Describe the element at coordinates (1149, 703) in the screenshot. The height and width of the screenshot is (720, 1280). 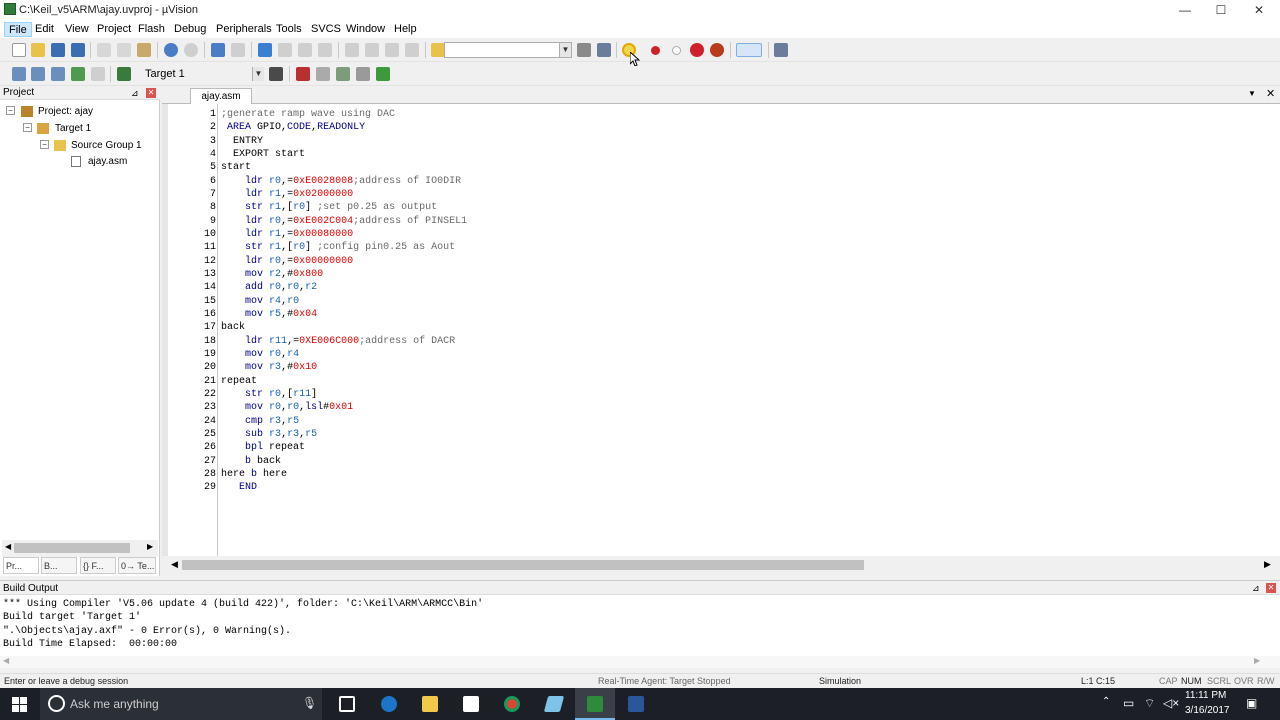
I see `wifi-icon: ⌔` at that location.